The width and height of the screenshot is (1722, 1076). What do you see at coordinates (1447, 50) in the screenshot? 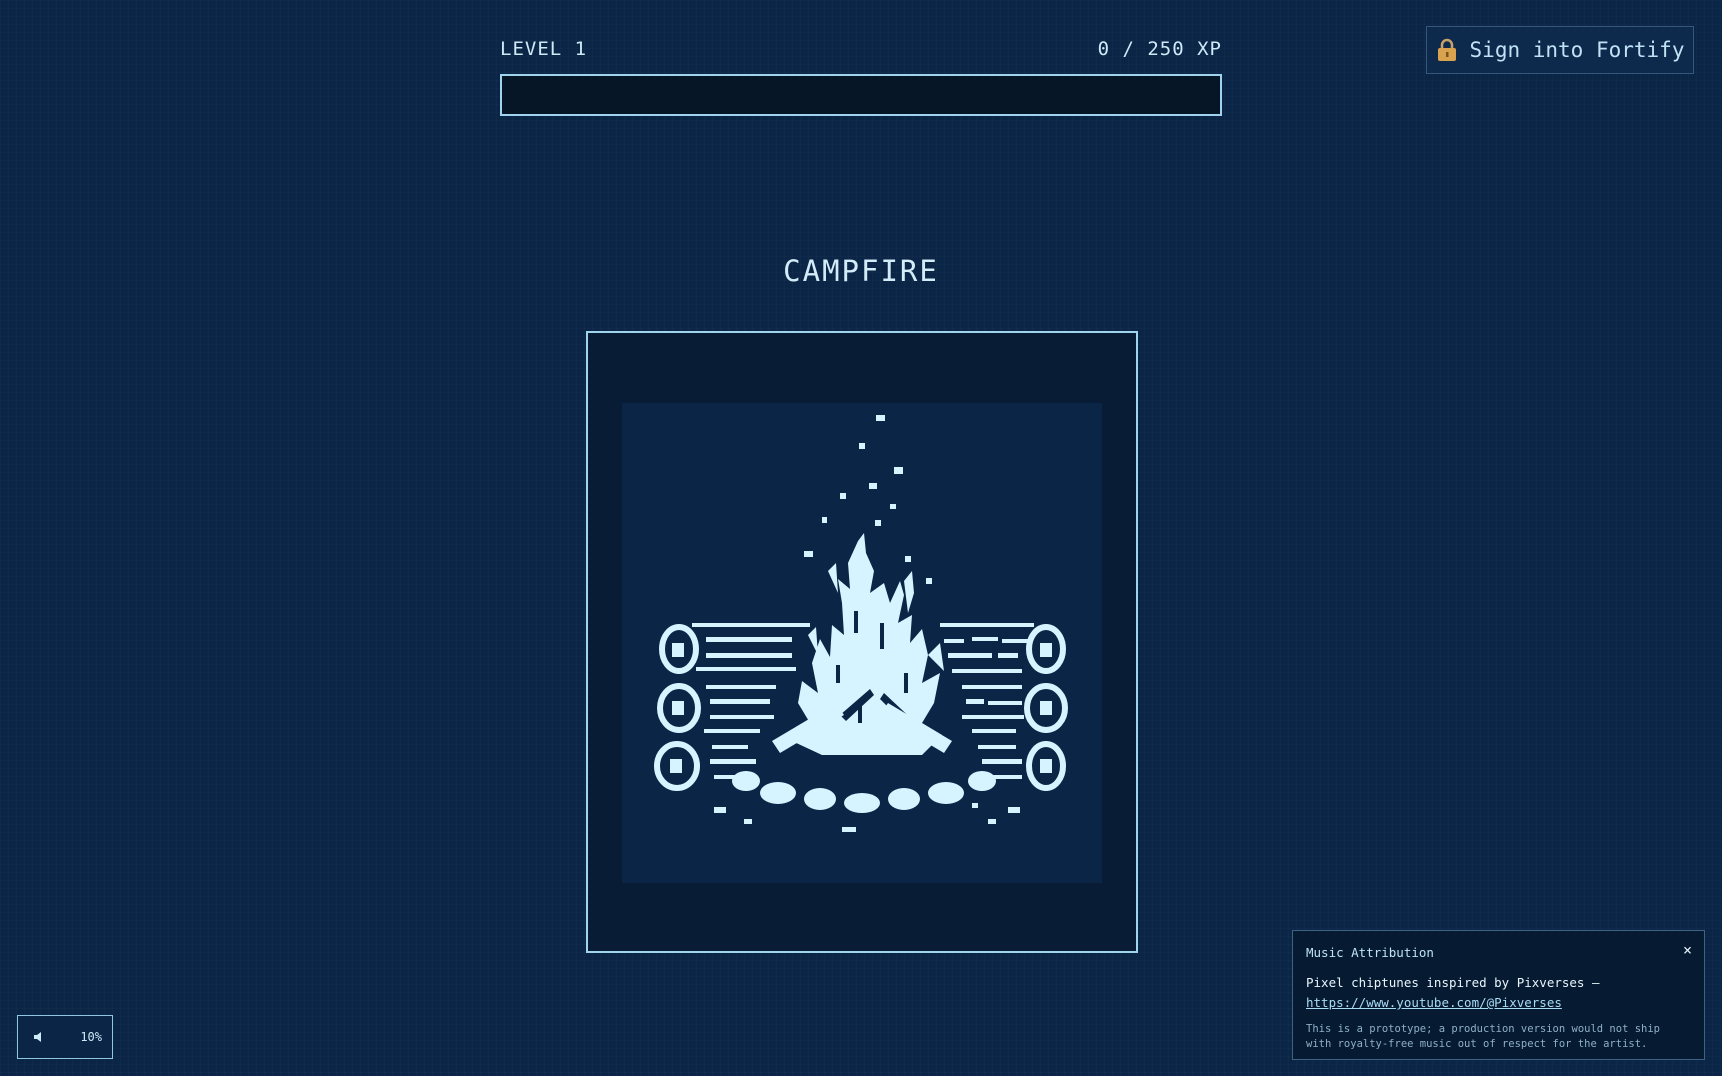
I see `lock-icon` at bounding box center [1447, 50].